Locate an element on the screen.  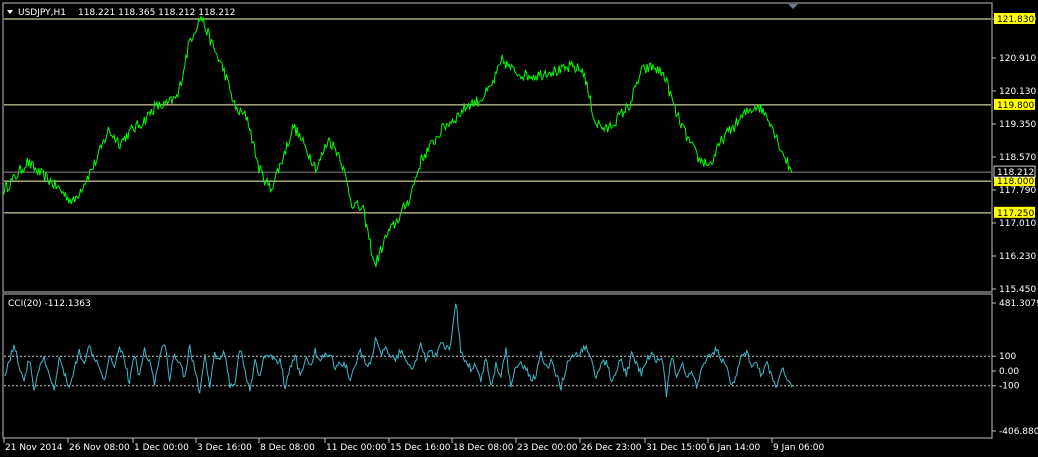
y-tick-label: 118.570 is located at coordinates (1017, 158).